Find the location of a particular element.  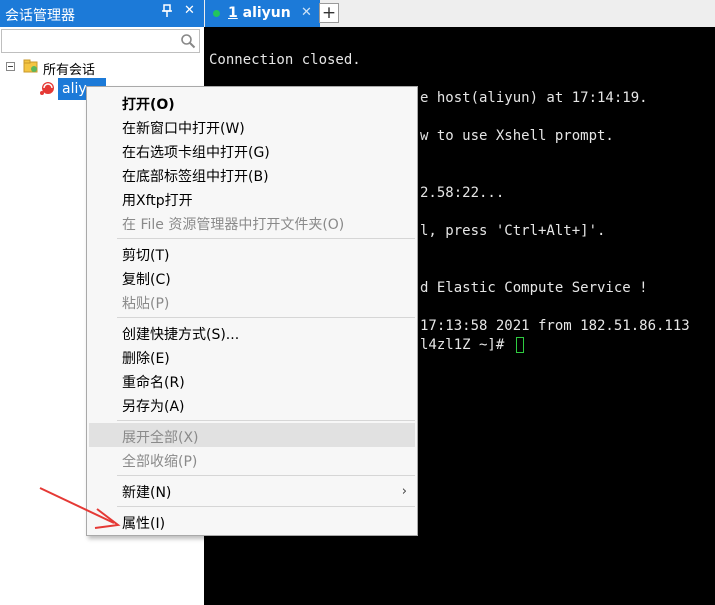

add-tab-button: + is located at coordinates (329, 13).